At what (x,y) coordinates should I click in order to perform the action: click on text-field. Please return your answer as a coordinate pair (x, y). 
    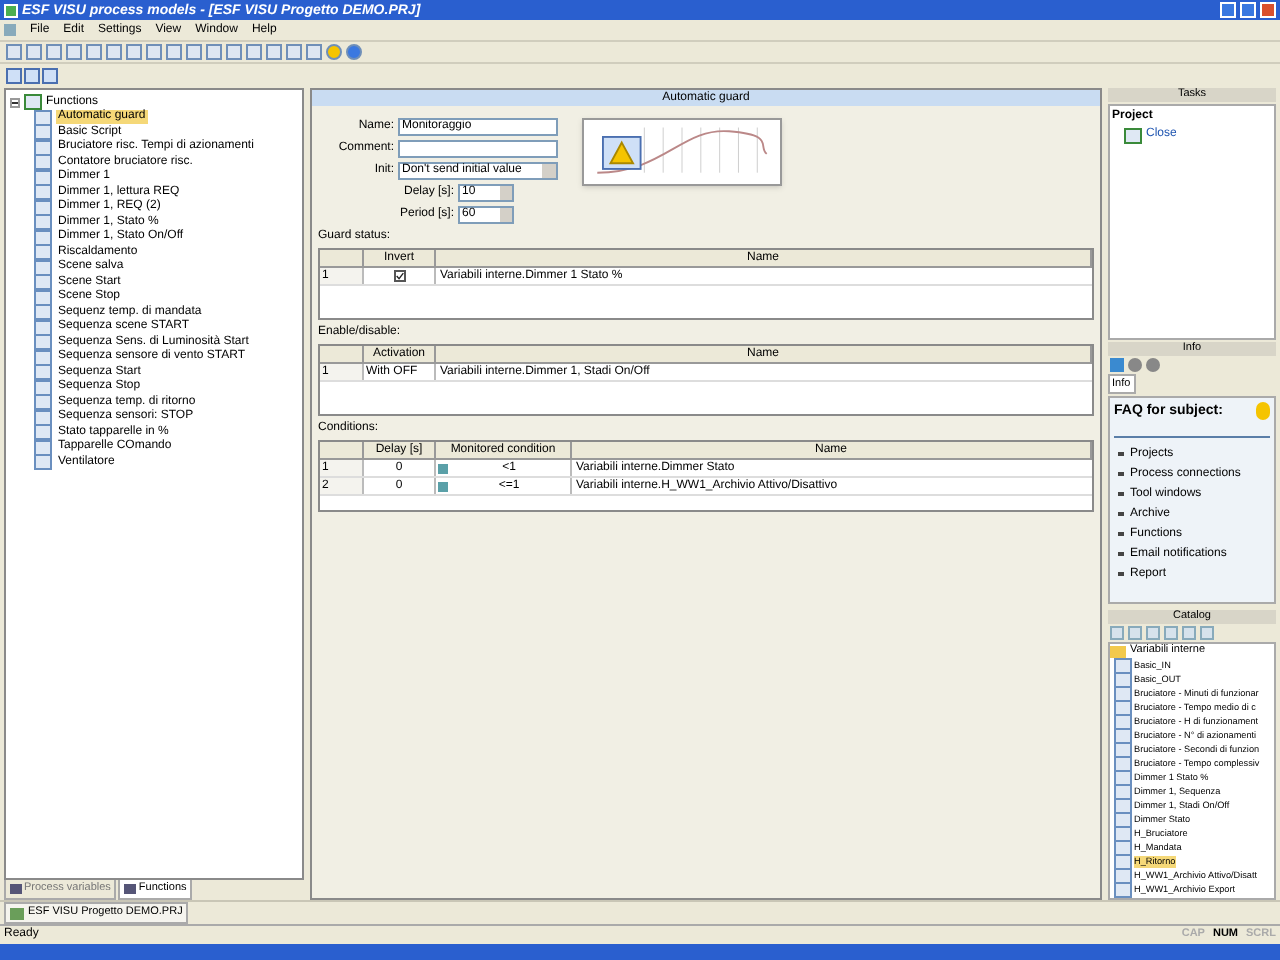
    Looking at the image, I should click on (478, 149).